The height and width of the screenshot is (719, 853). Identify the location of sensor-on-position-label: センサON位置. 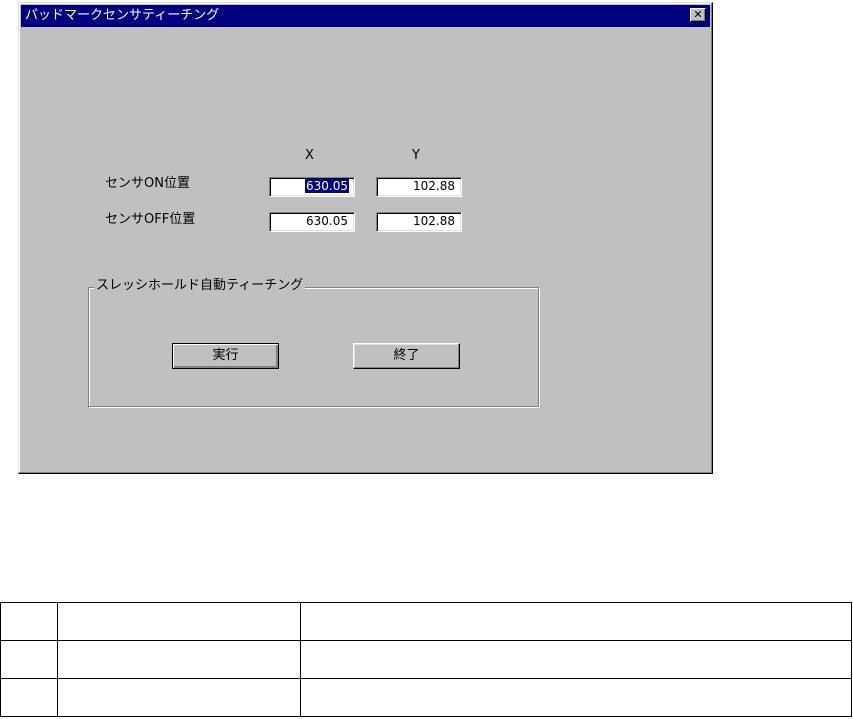
(147, 183).